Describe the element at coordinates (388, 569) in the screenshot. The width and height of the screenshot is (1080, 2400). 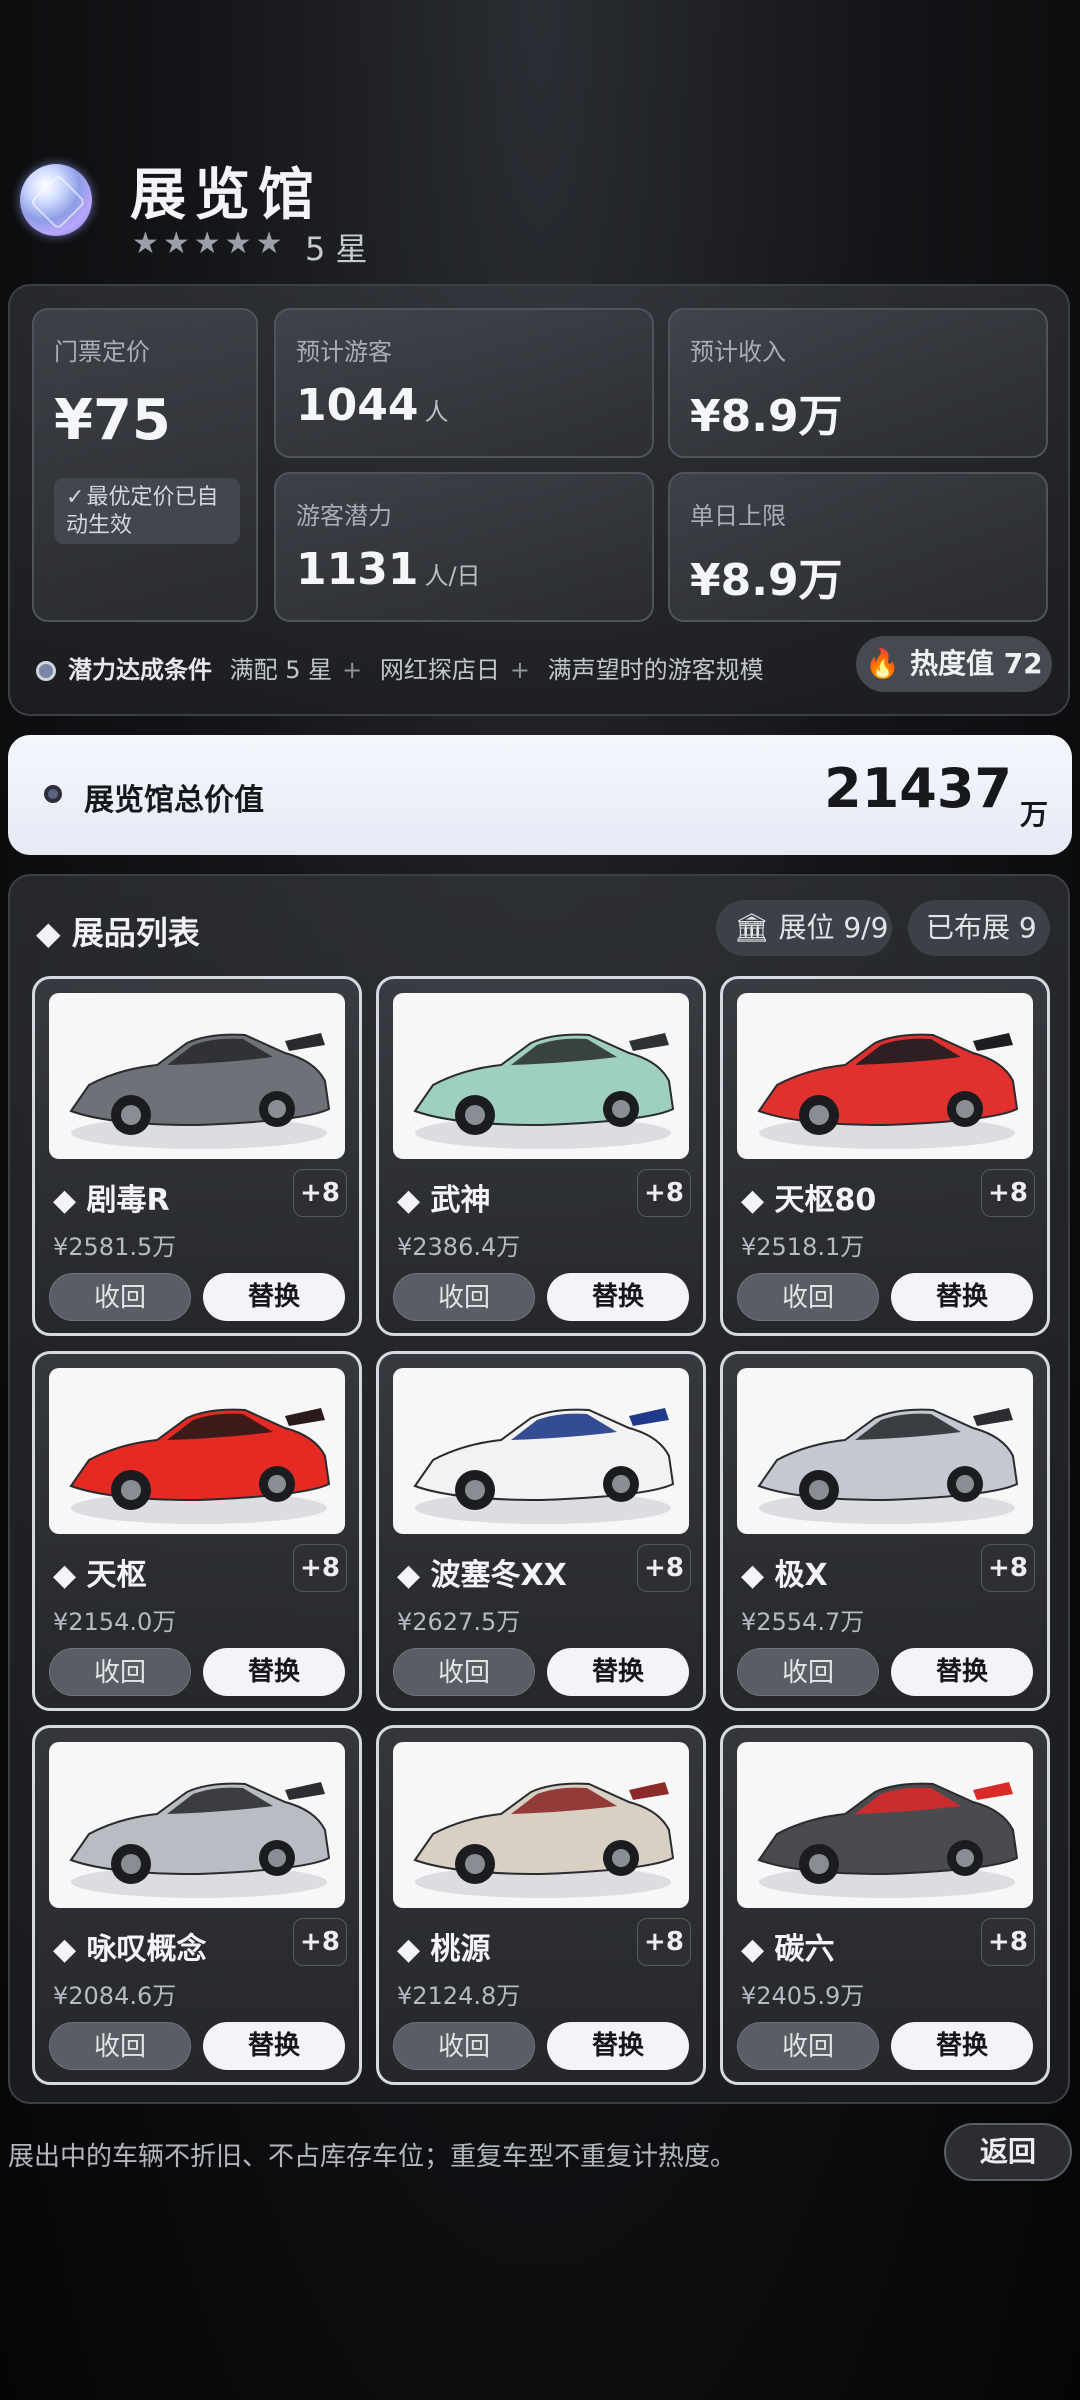
I see `visitor-potential-value: 1131 人/日` at that location.